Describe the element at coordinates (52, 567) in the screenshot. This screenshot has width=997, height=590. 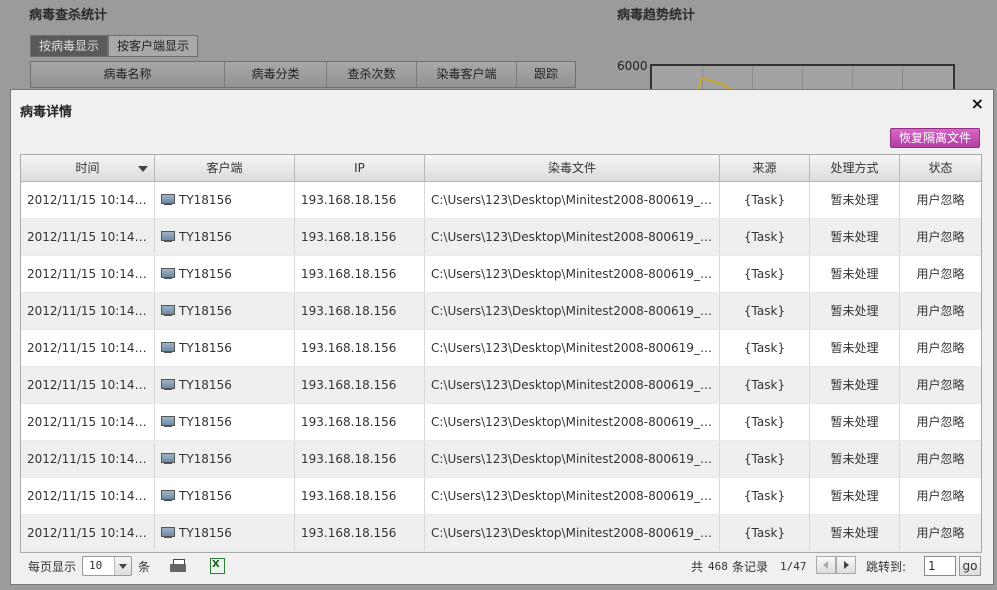
I see `per-page-label: 每页显示` at that location.